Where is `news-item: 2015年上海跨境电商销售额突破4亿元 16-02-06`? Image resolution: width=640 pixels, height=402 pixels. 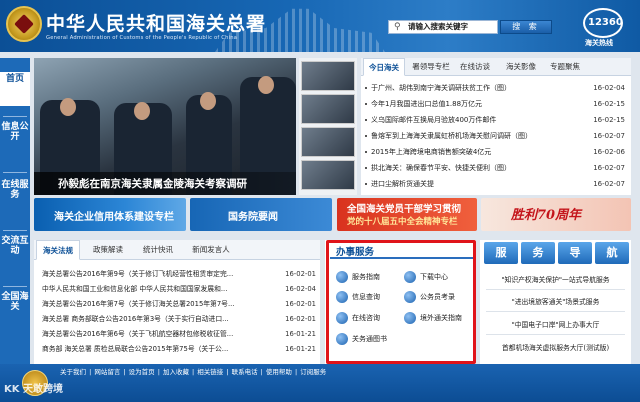
news-item: 2015年上海跨境电商销售额突破4亿元 16-02-06 is located at coordinates (496, 152).